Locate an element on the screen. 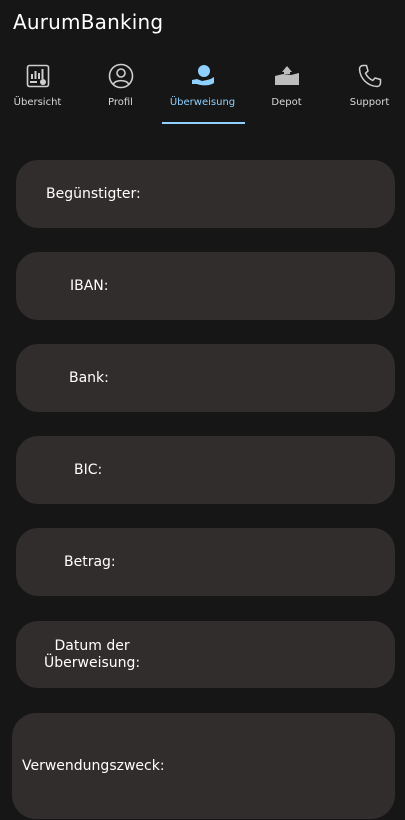 The height and width of the screenshot is (820, 405). iban-label: IBAN: is located at coordinates (89, 285).